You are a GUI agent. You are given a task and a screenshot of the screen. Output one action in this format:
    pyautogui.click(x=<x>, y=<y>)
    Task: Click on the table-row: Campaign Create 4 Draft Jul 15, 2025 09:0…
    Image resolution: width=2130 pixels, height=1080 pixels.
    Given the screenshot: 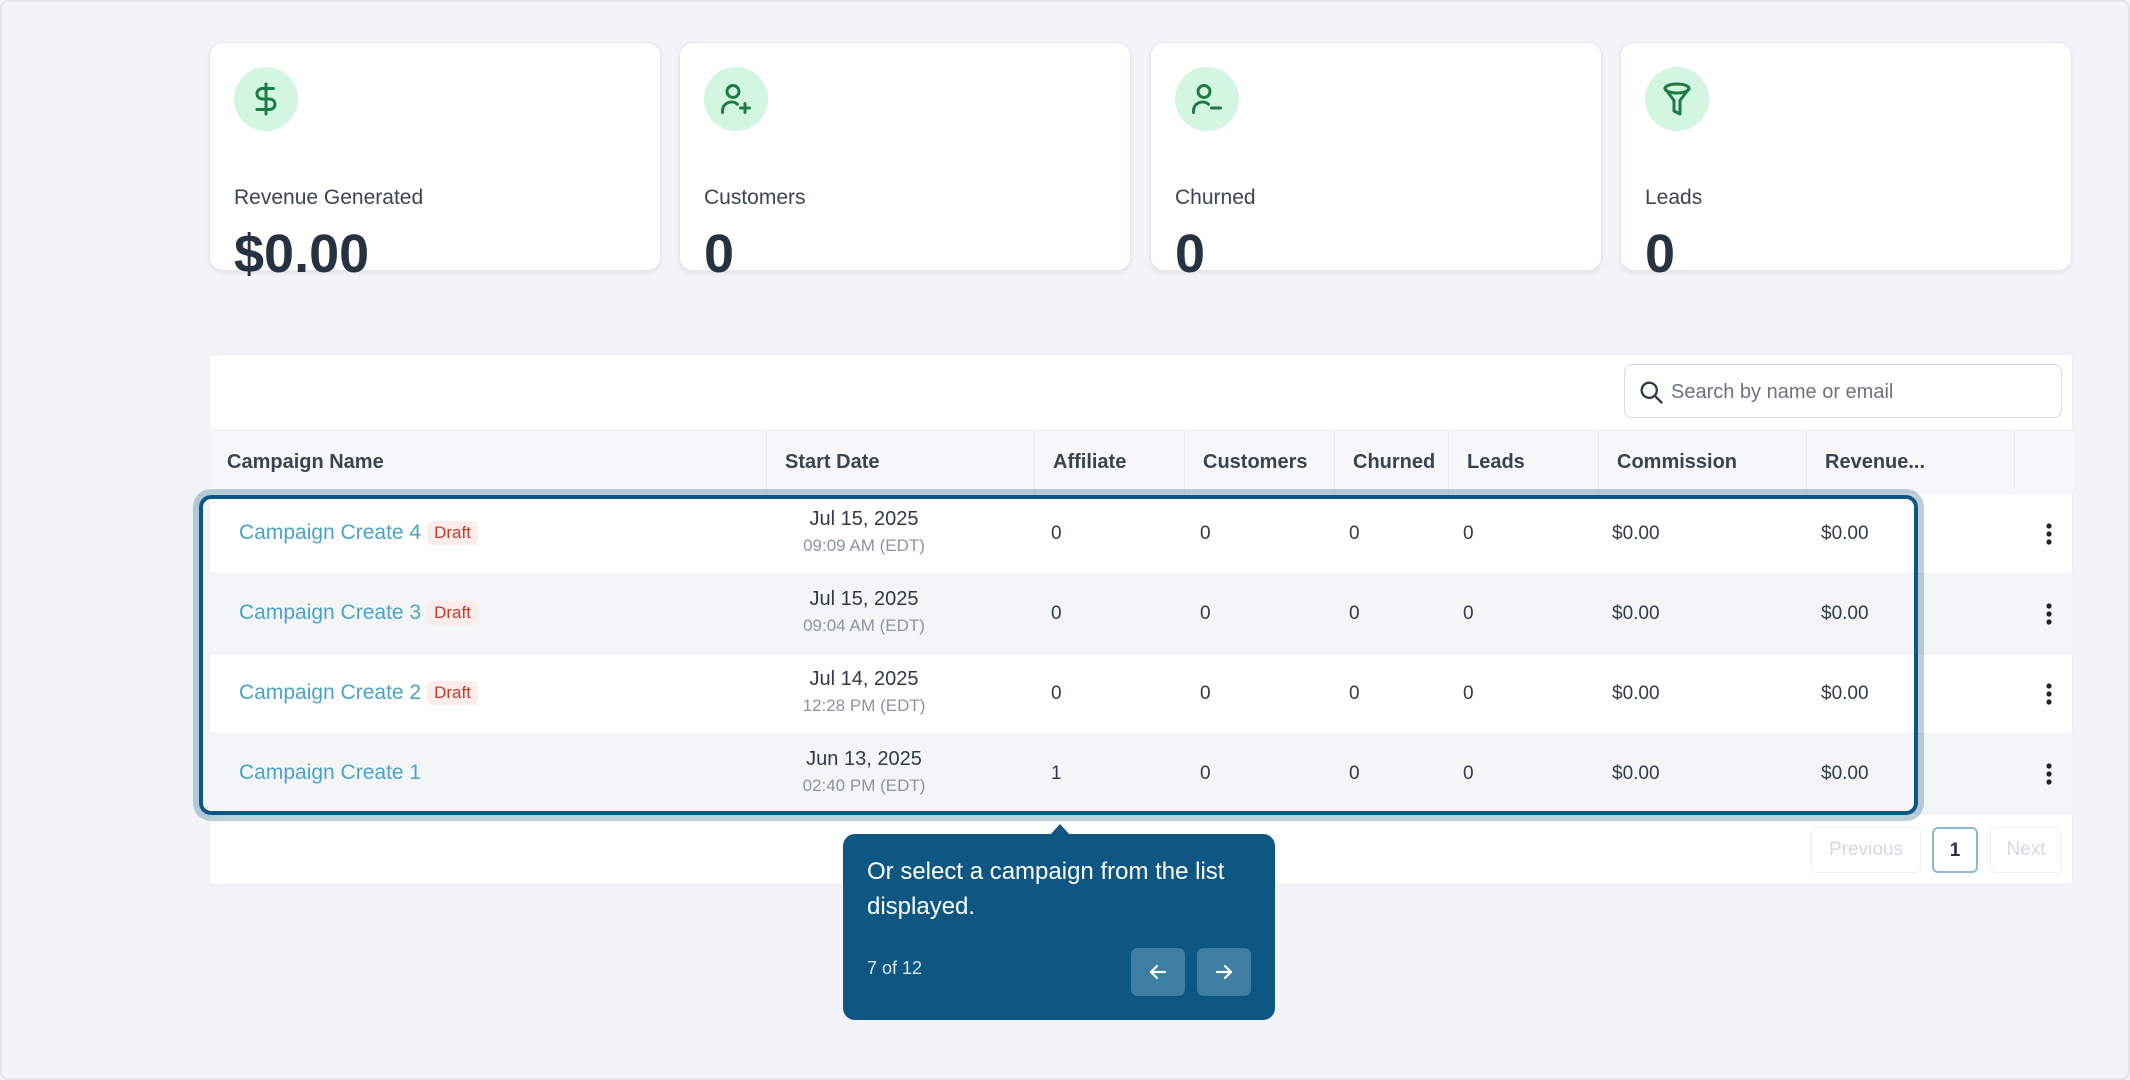 What is the action you would take?
    pyautogui.click(x=1141, y=534)
    